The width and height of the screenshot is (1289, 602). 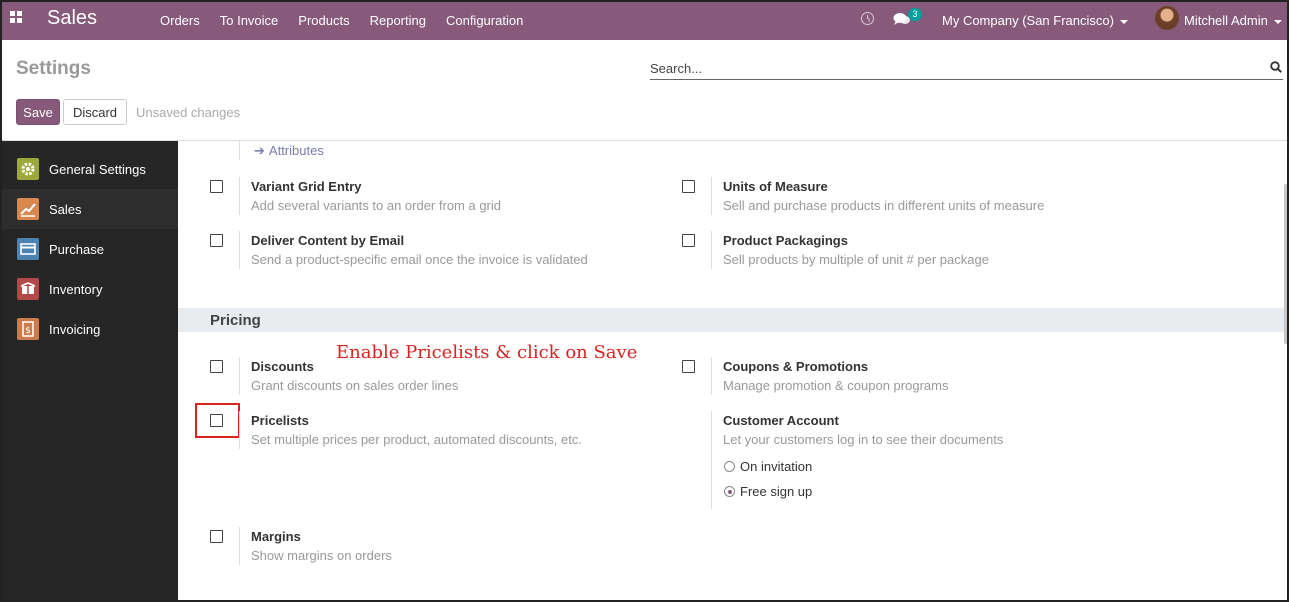 I want to click on menu-orders: Orders, so click(x=180, y=20).